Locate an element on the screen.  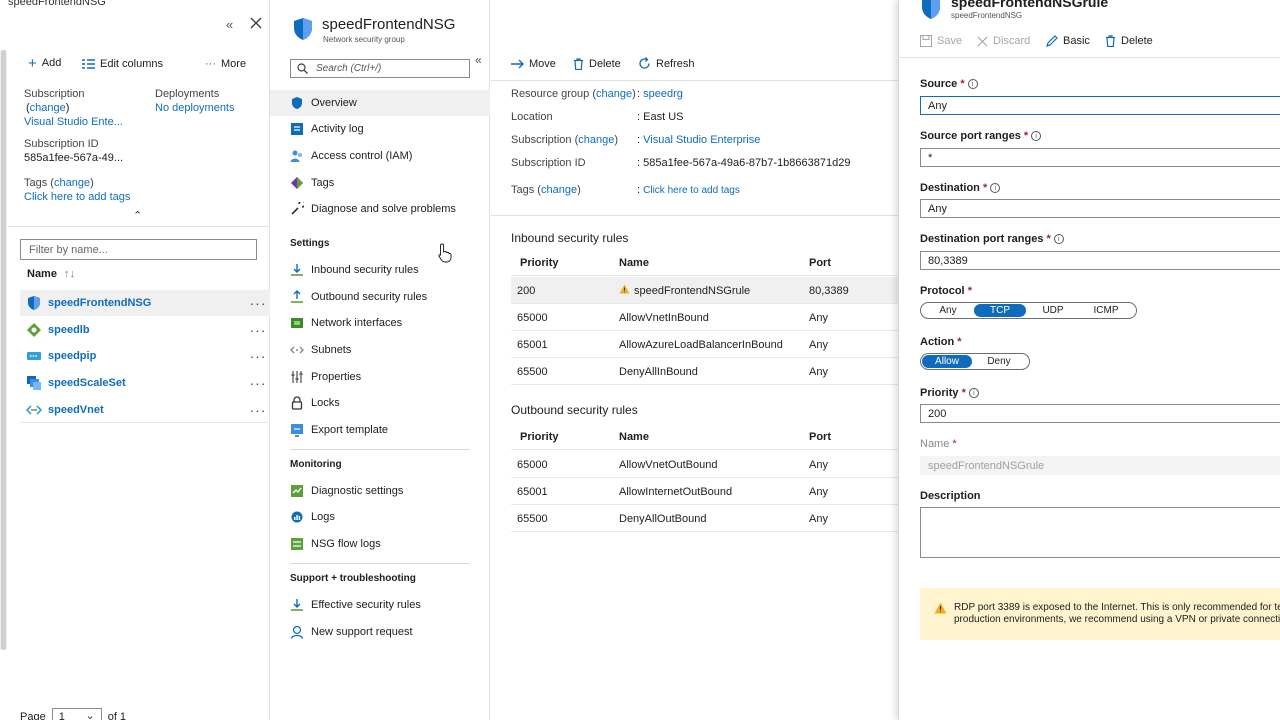
protocol-option-tcp: TCP is located at coordinates (1000, 310).